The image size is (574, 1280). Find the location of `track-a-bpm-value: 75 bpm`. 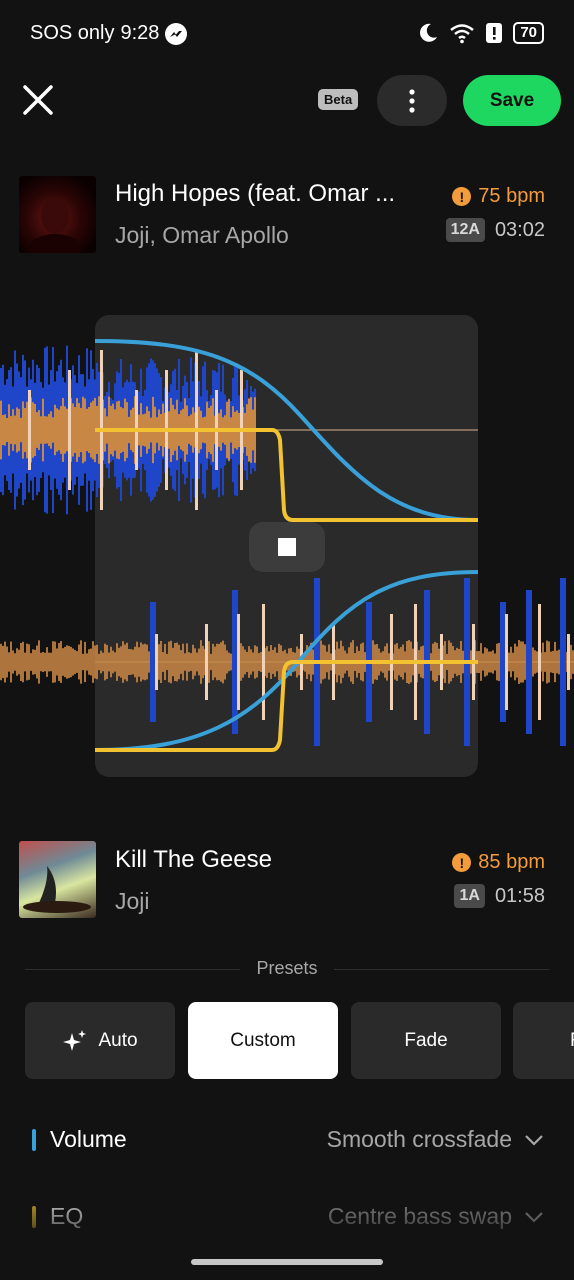

track-a-bpm-value: 75 bpm is located at coordinates (511, 196).